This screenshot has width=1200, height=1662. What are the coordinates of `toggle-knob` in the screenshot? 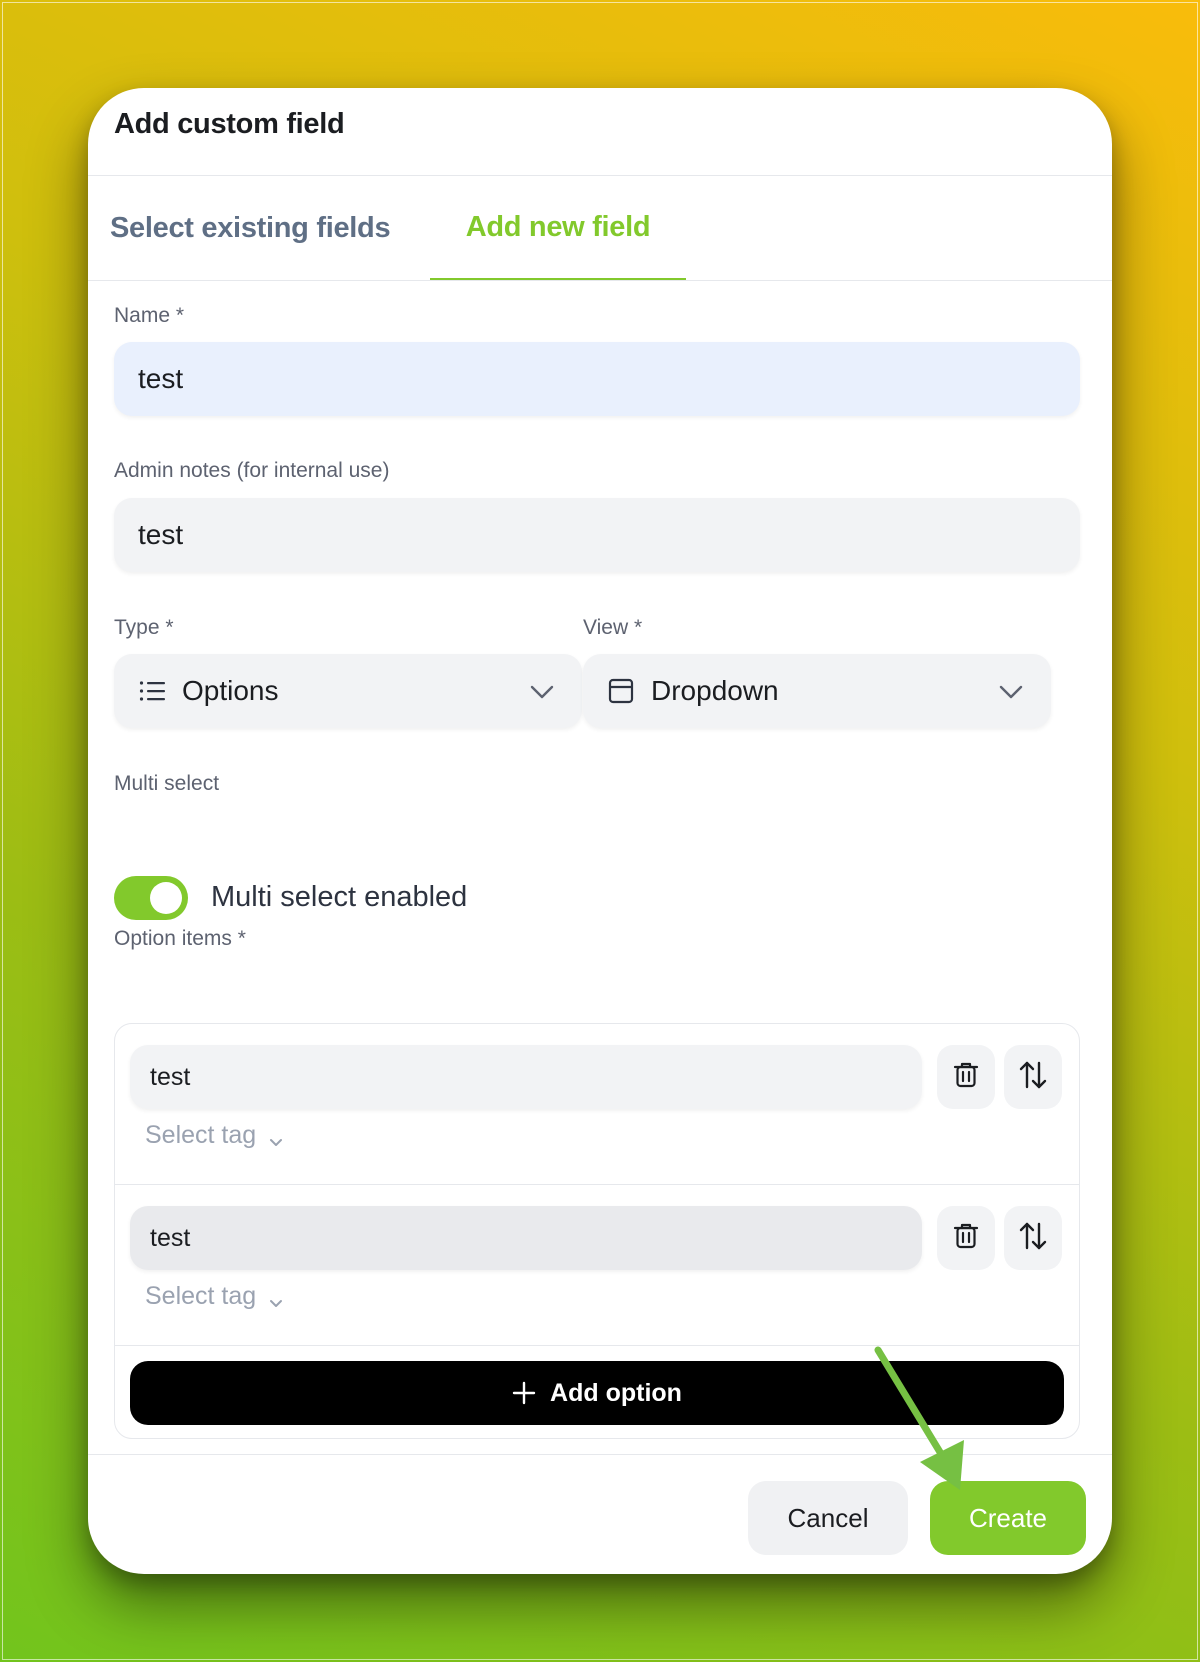 It's located at (166, 898).